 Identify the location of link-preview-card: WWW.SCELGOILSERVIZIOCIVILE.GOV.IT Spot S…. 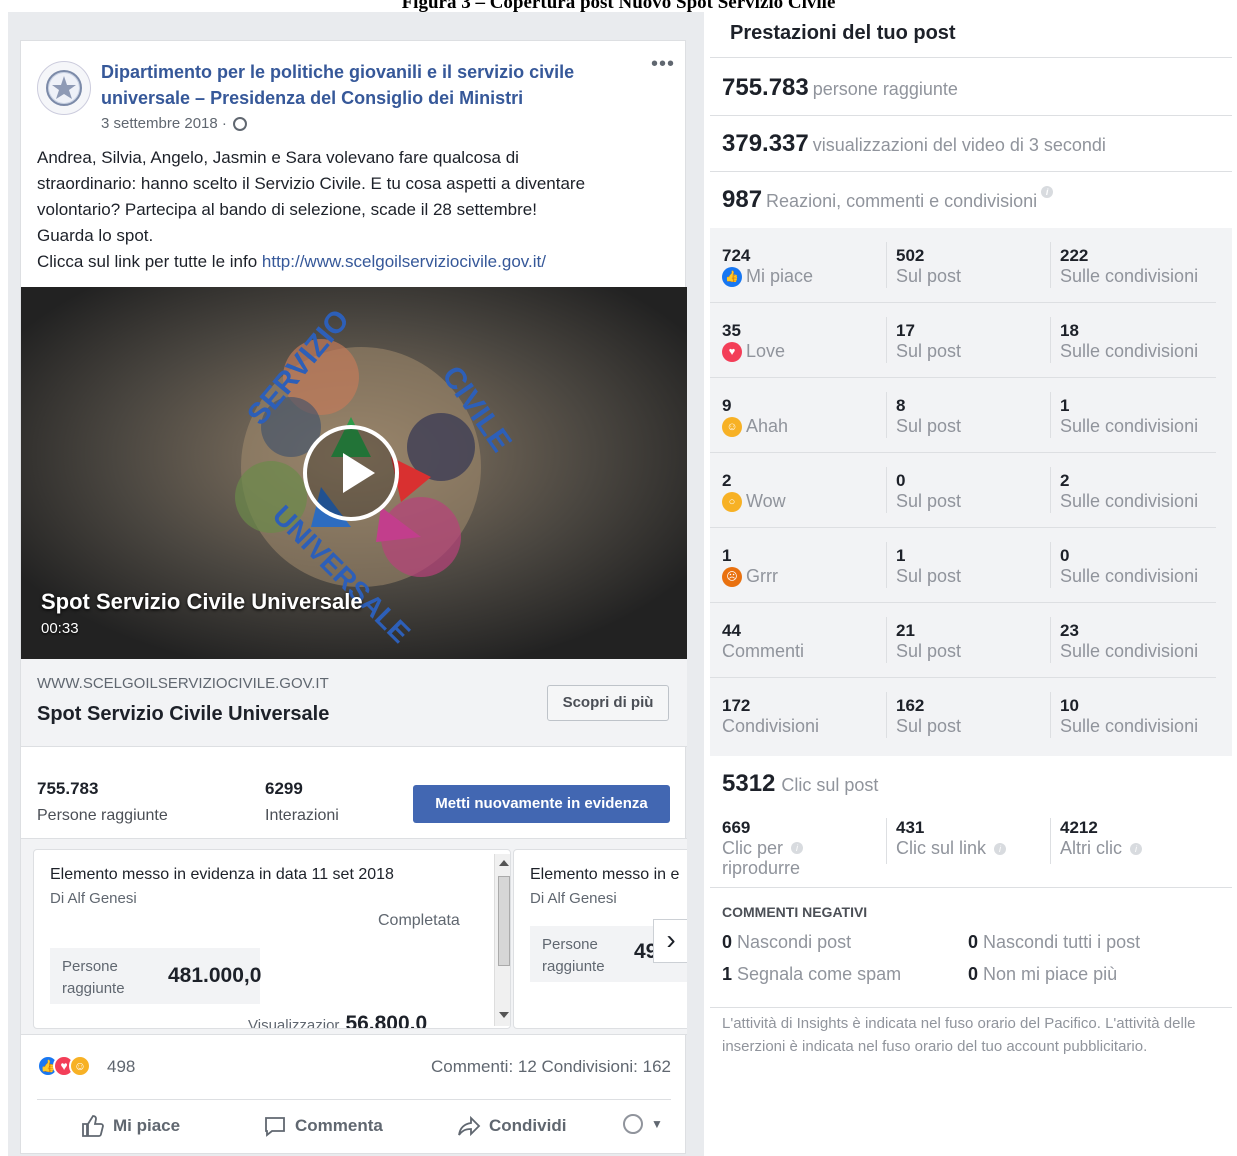
(354, 703).